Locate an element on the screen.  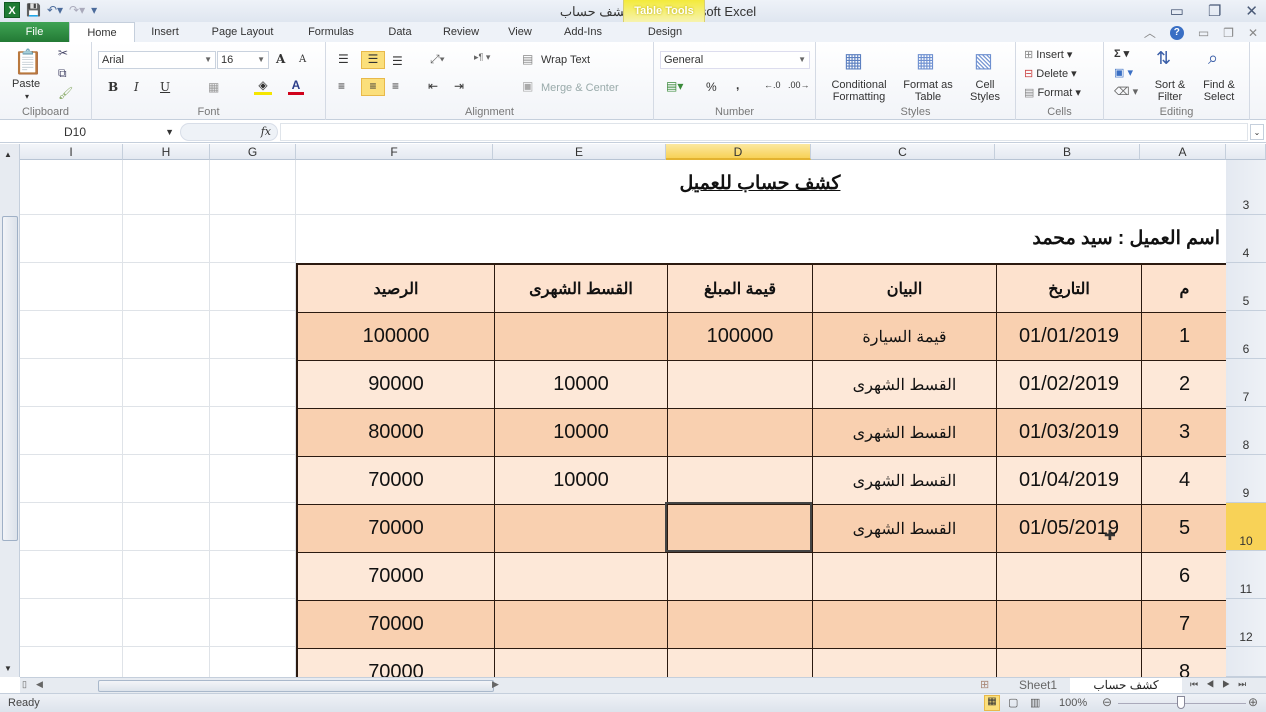
row-header-7: 7 is located at coordinates (1246, 383).